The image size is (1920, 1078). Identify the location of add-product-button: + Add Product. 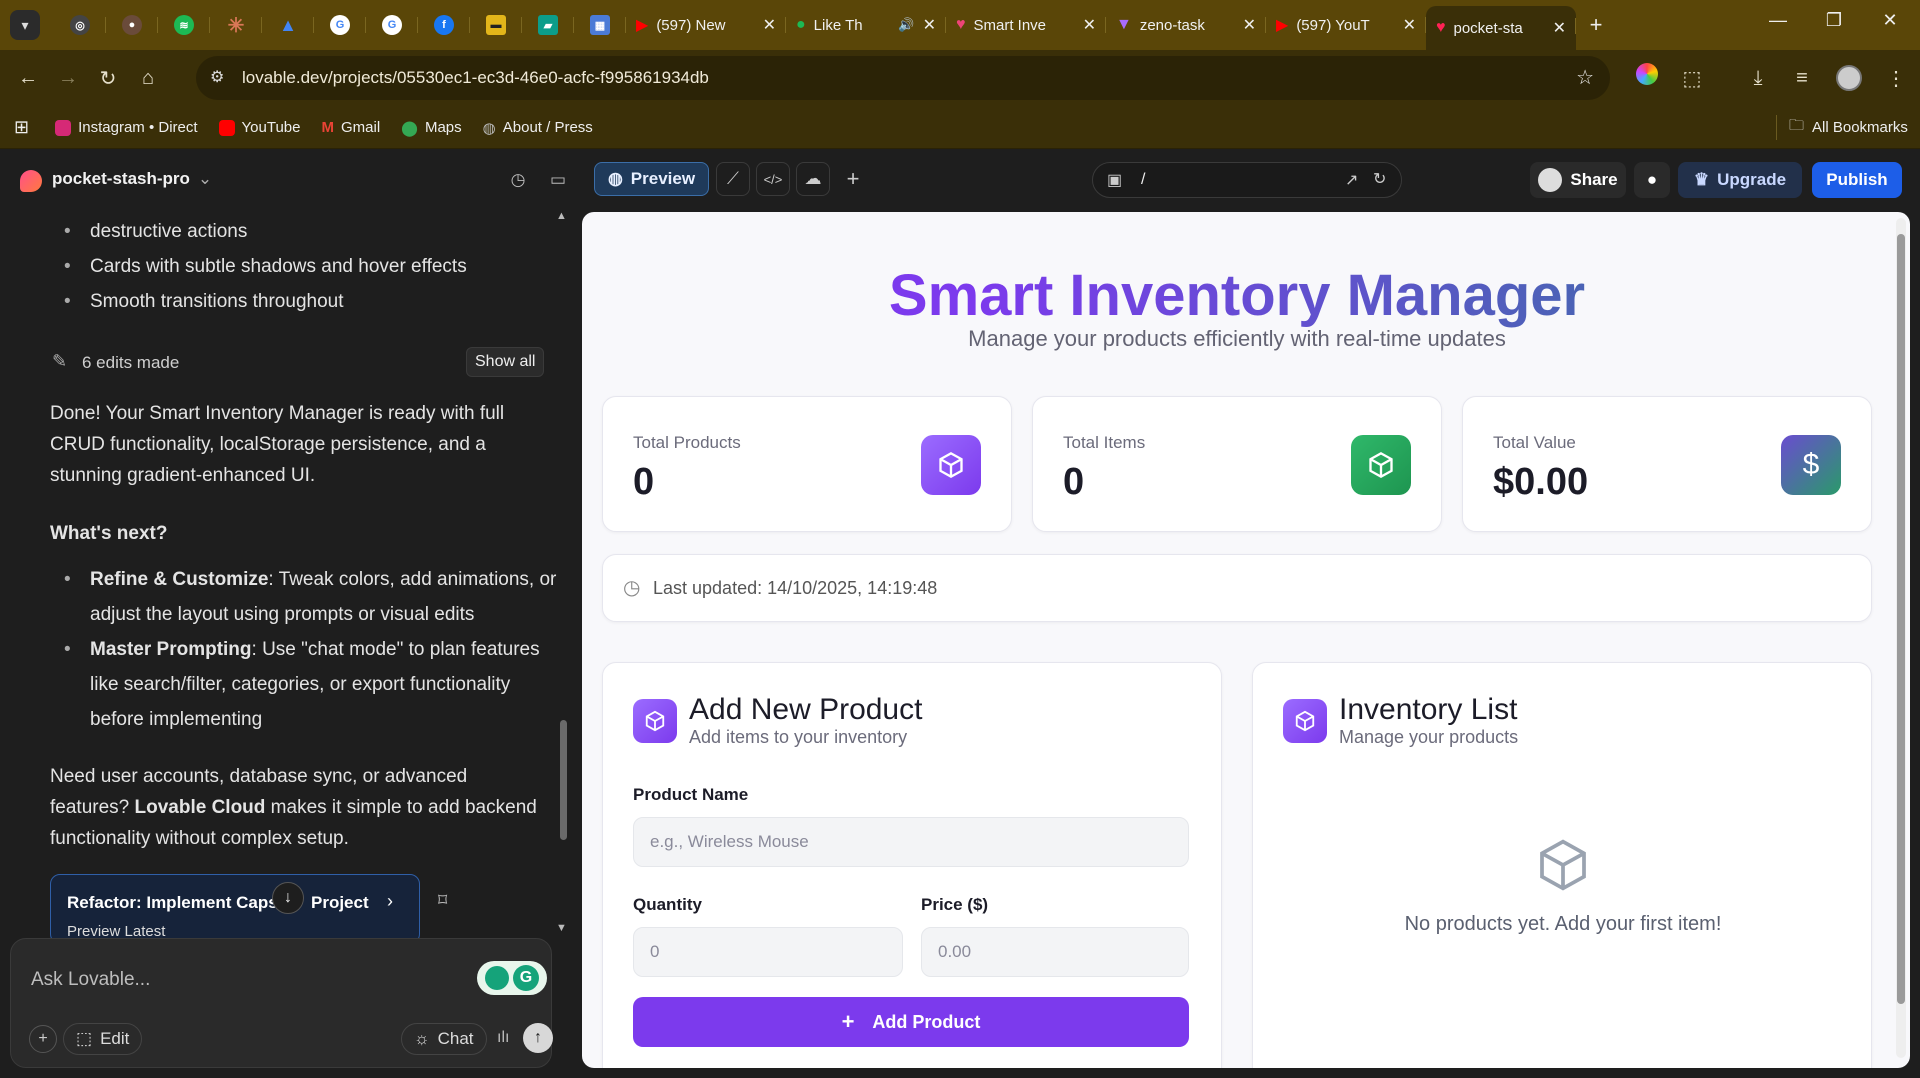
(911, 1022).